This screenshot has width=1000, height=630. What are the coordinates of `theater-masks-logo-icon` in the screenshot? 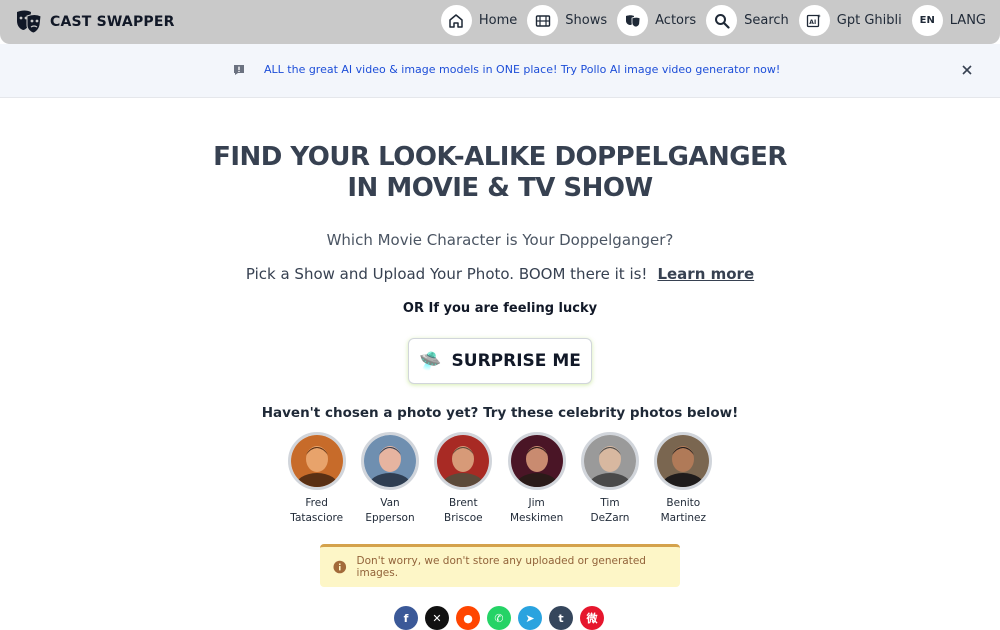 It's located at (29, 22).